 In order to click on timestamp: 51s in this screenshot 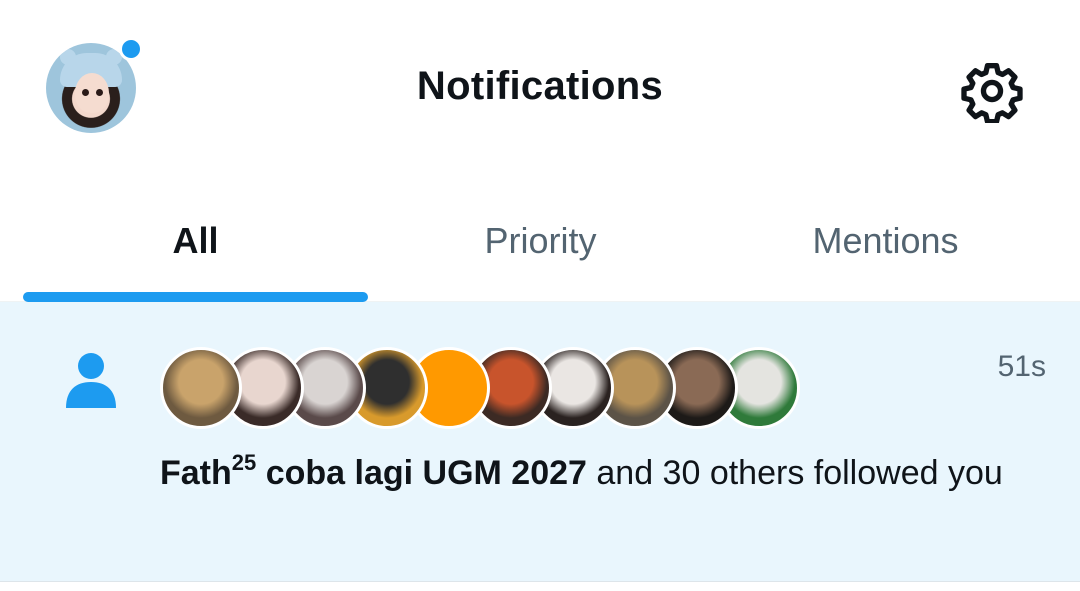, I will do `click(1021, 366)`.